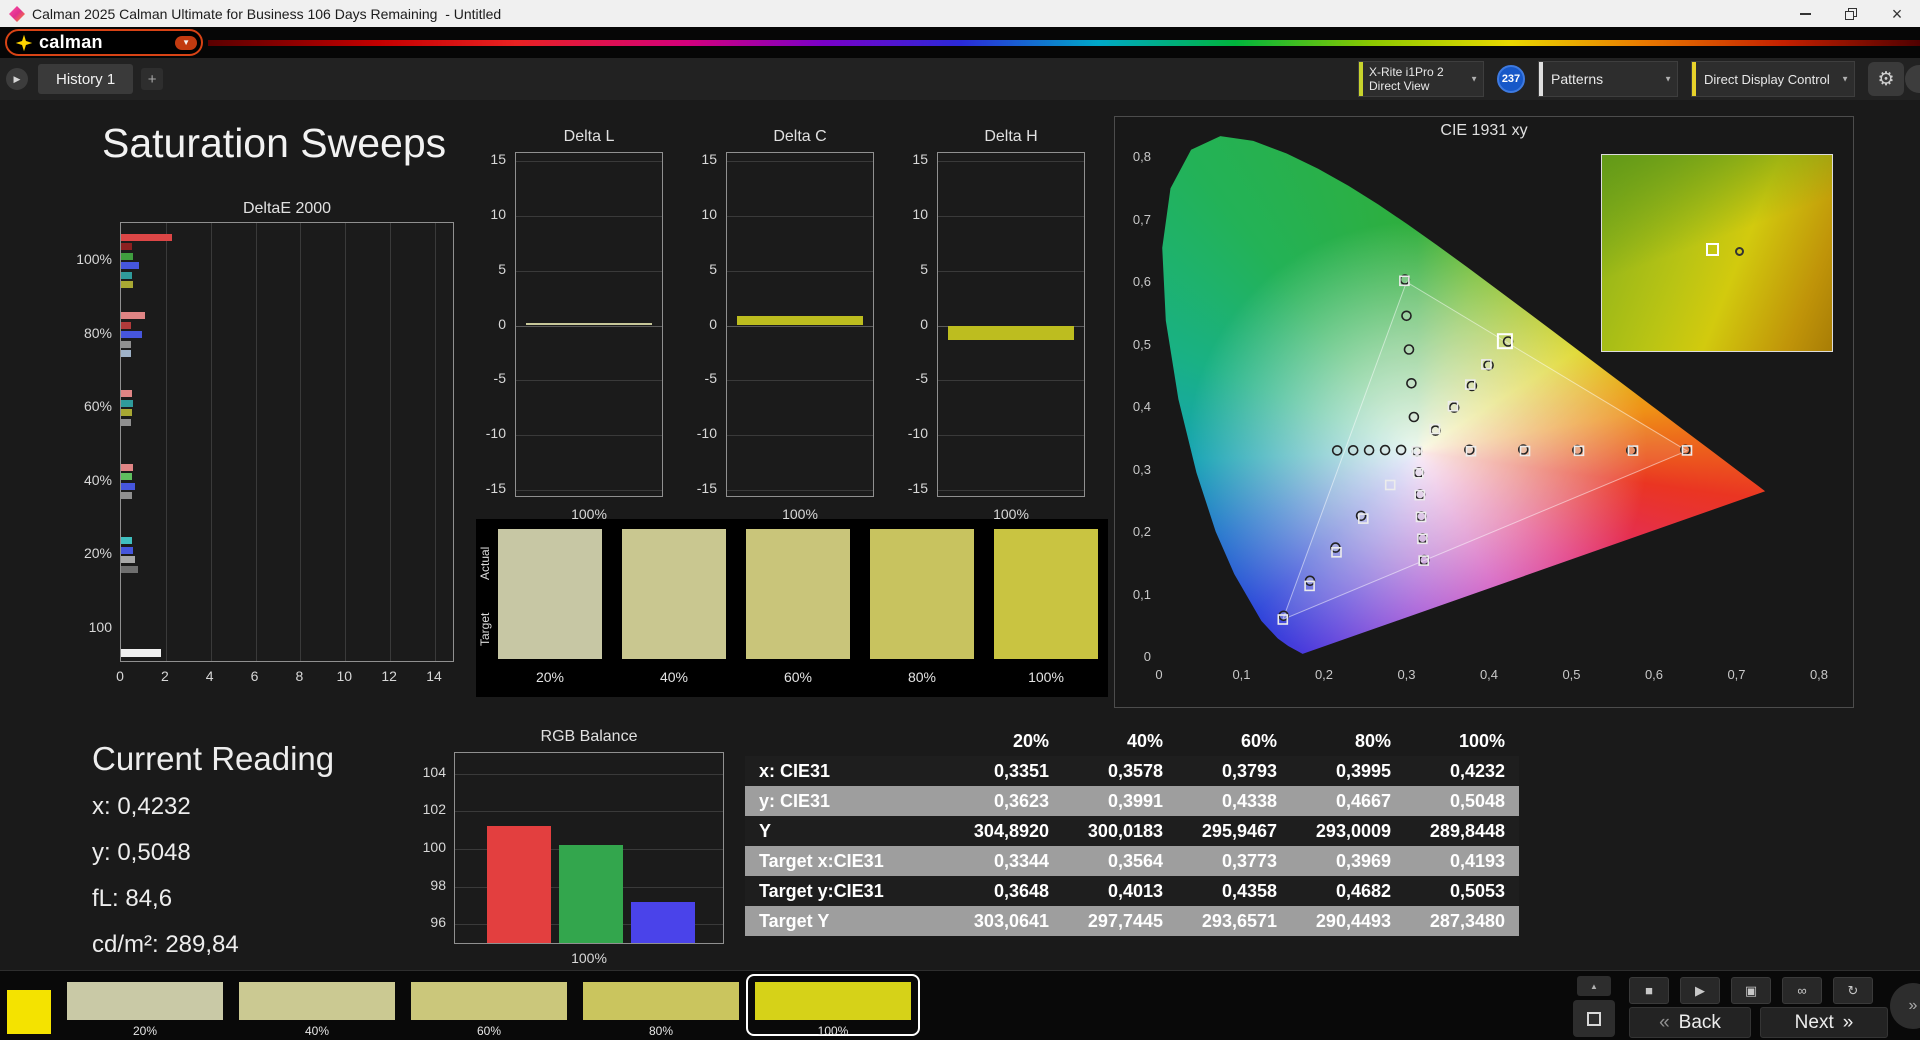 Image resolution: width=1920 pixels, height=1040 pixels. Describe the element at coordinates (209, 676) in the screenshot. I see `x-tick-label: 4` at that location.